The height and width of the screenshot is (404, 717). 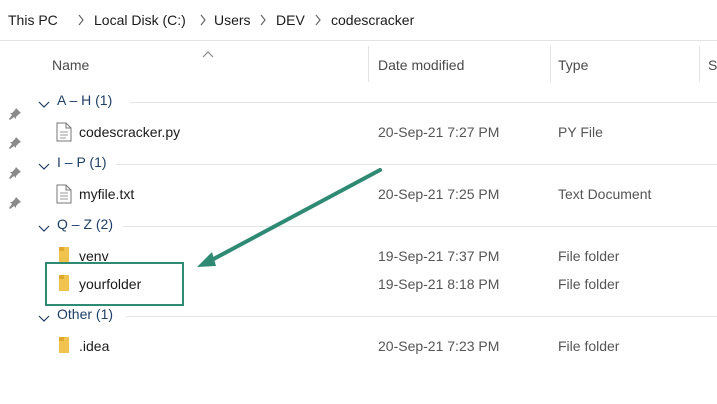 I want to click on group-header-i-p: I – P (1), so click(x=377, y=164).